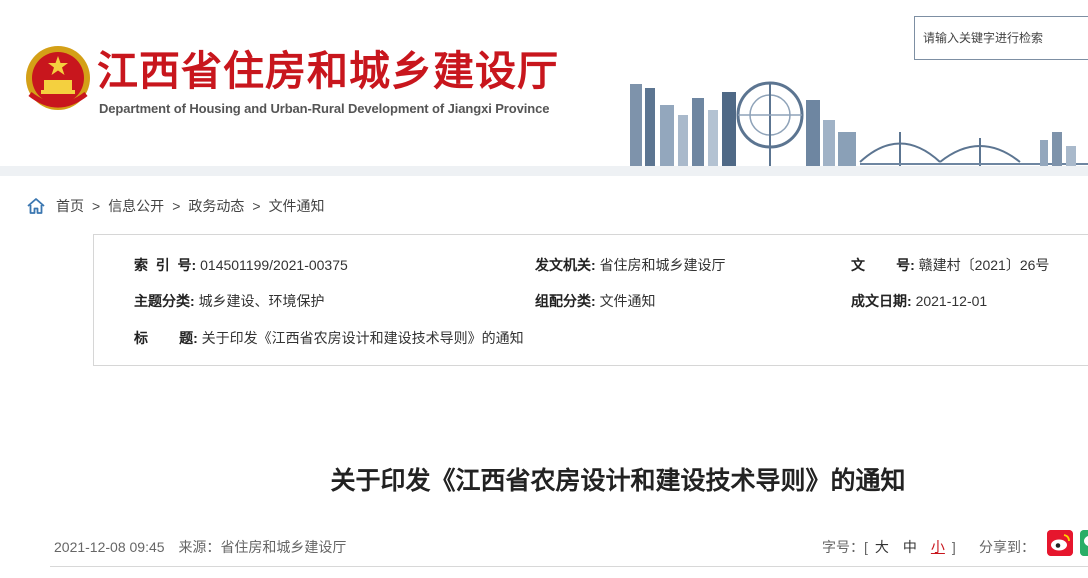 The width and height of the screenshot is (1088, 578). What do you see at coordinates (627, 301) in the screenshot?
I see `info-category-value: 文件通知` at bounding box center [627, 301].